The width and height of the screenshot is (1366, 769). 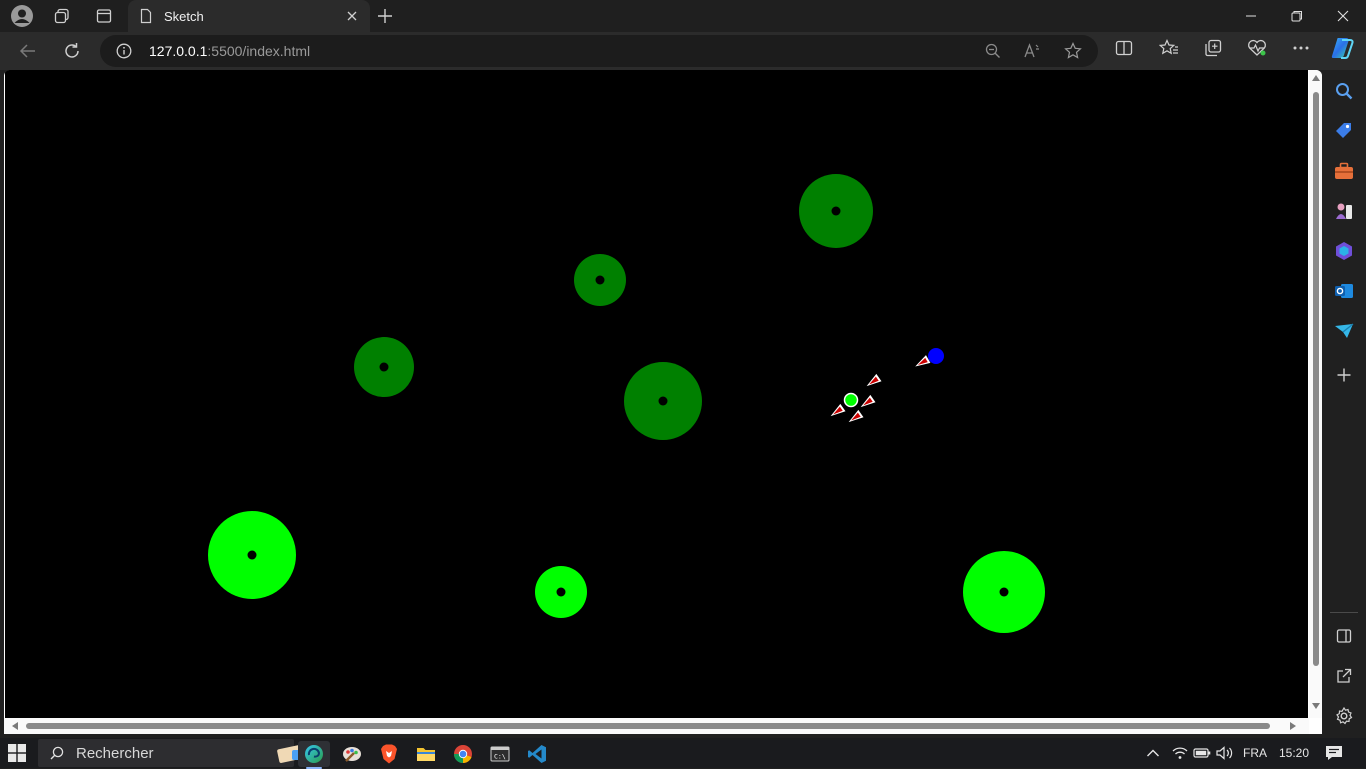 I want to click on back-arrow-icon, so click(x=28, y=51).